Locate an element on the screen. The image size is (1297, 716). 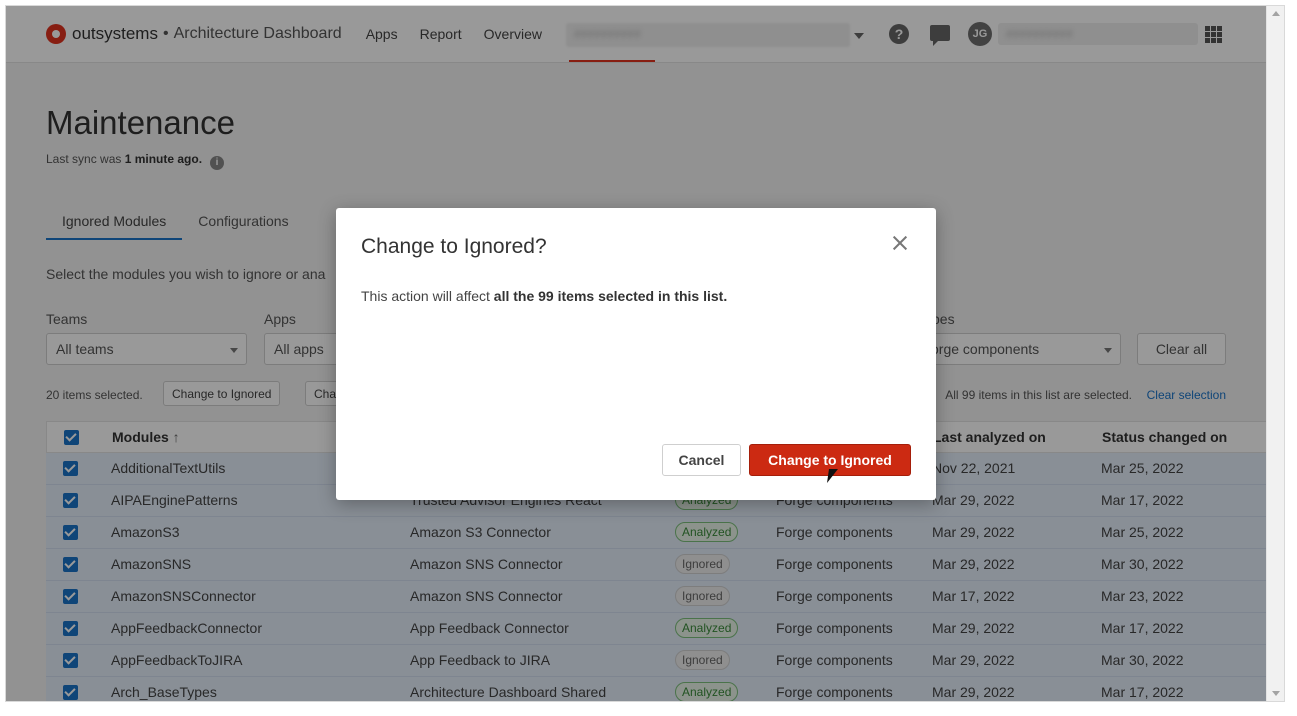
dialog-message-emphasis: all the 99 items selected in this list. is located at coordinates (610, 296).